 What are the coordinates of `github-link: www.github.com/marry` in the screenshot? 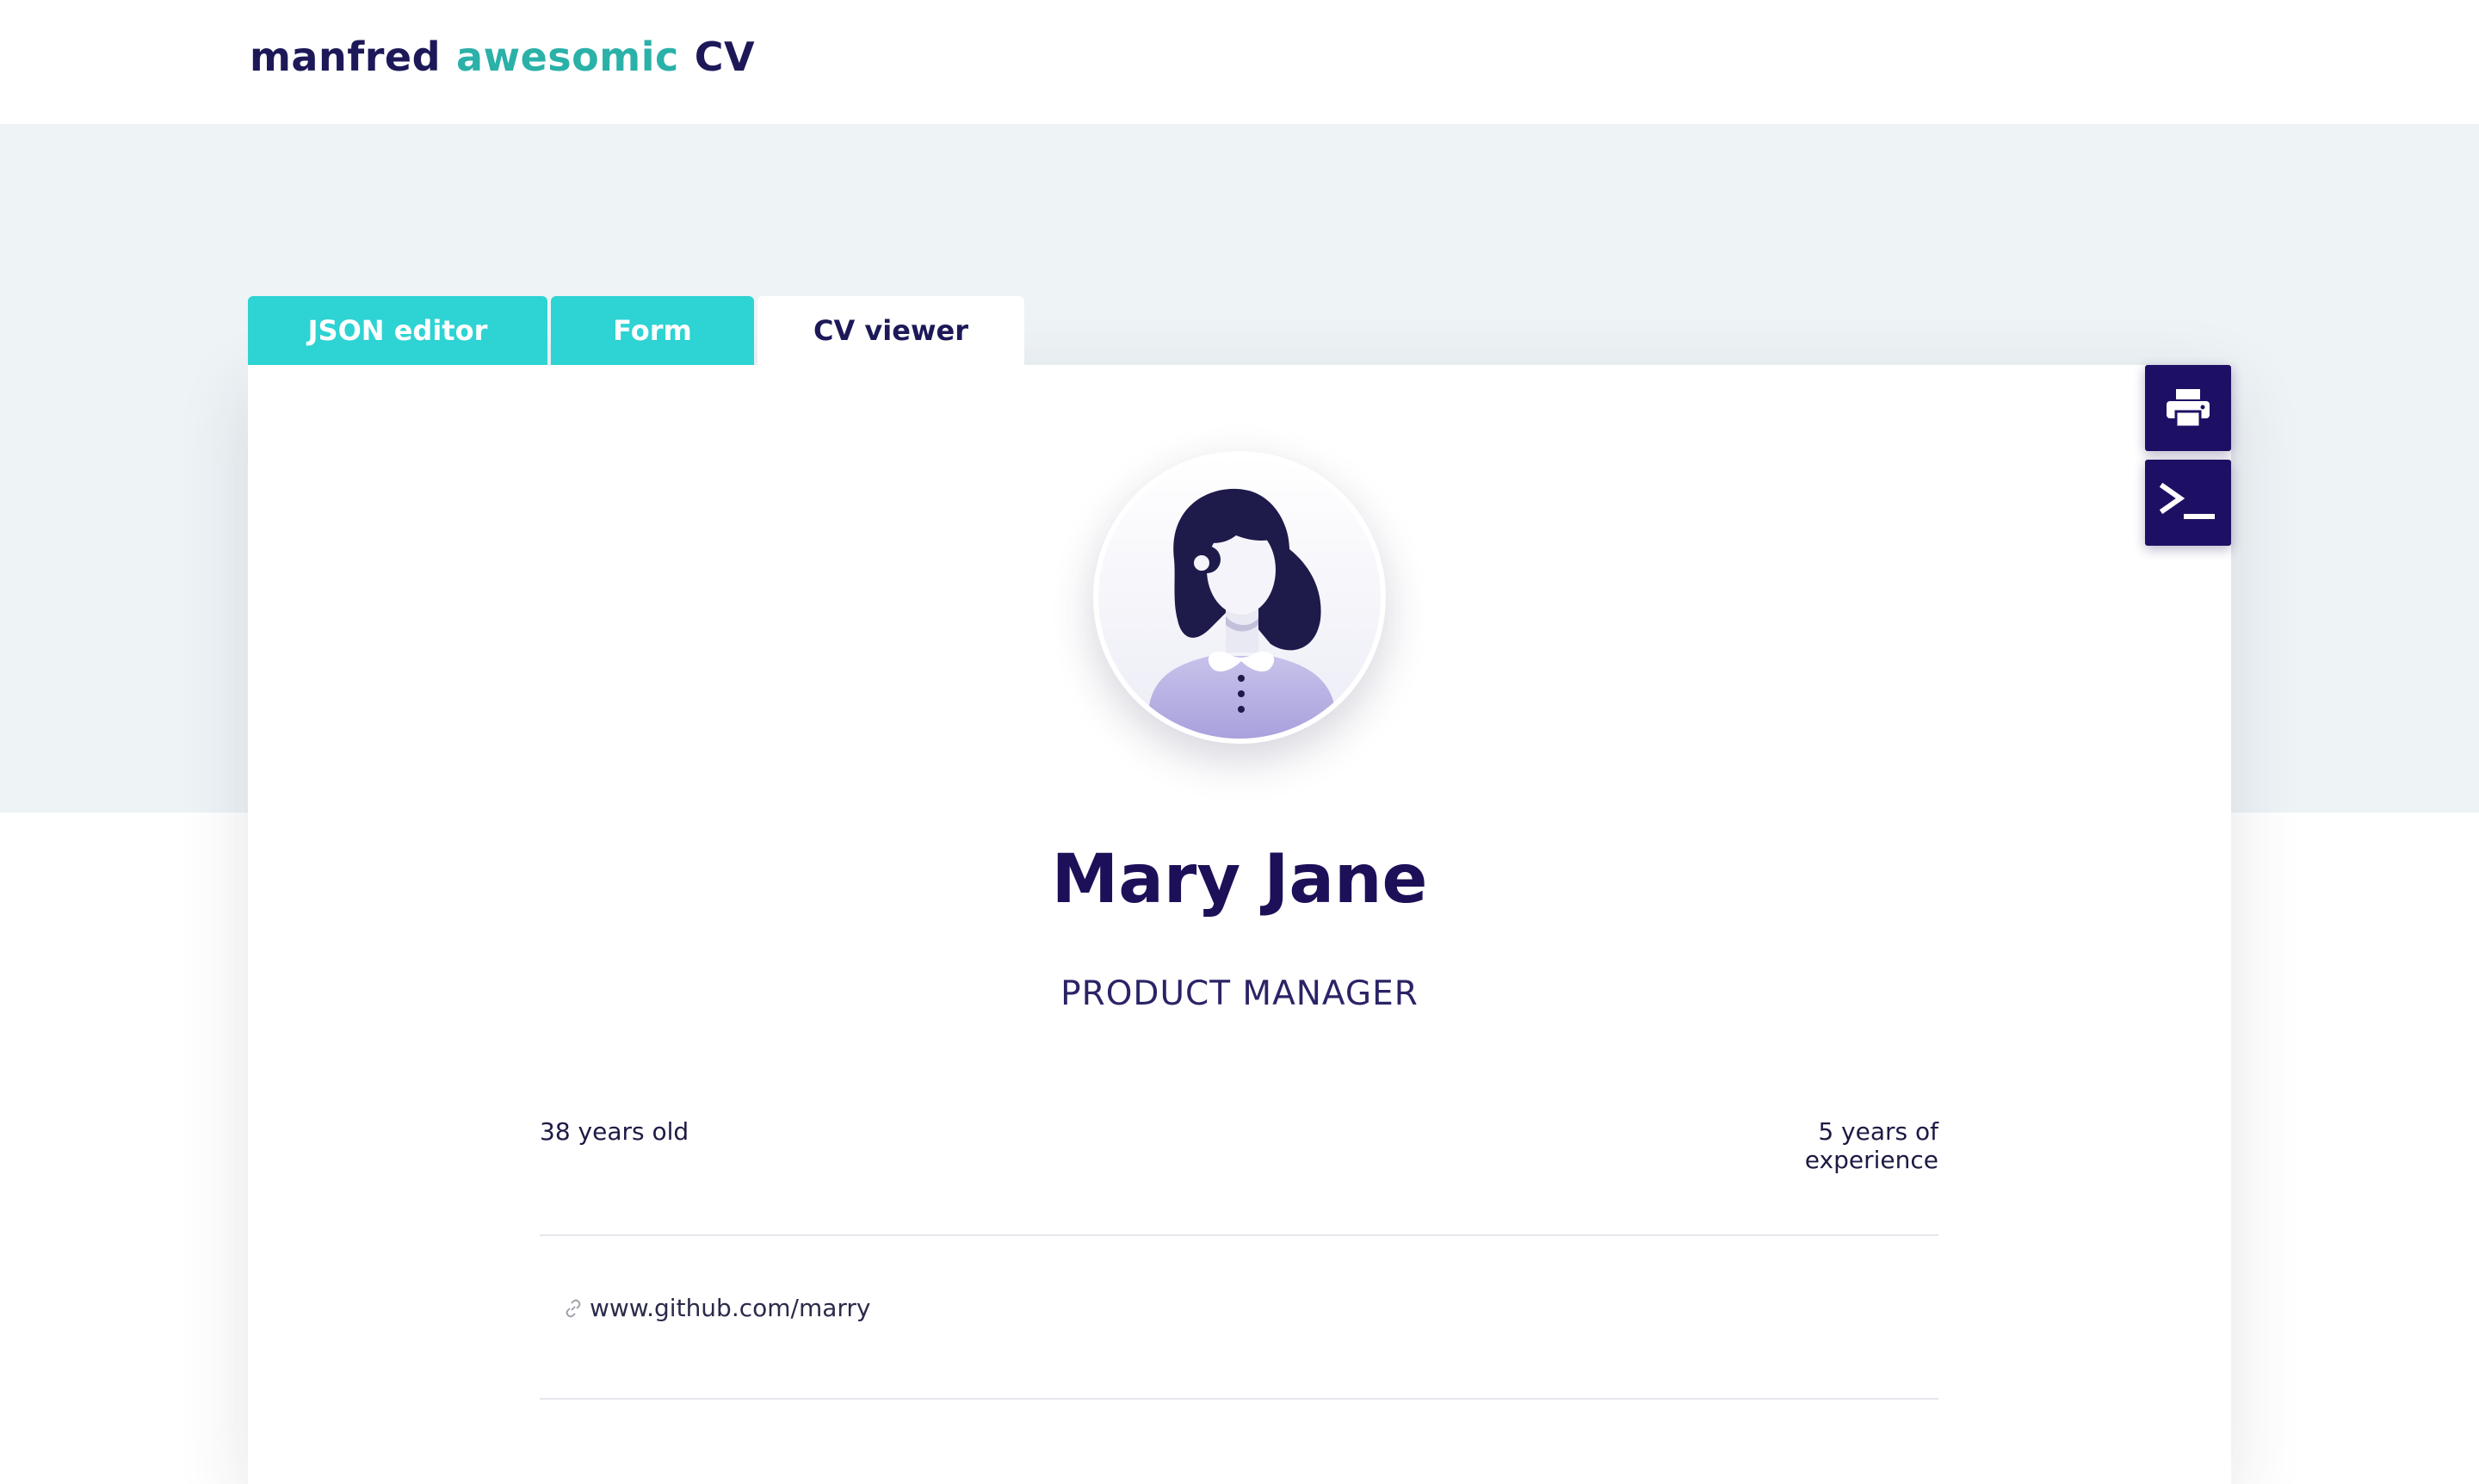 It's located at (717, 1308).